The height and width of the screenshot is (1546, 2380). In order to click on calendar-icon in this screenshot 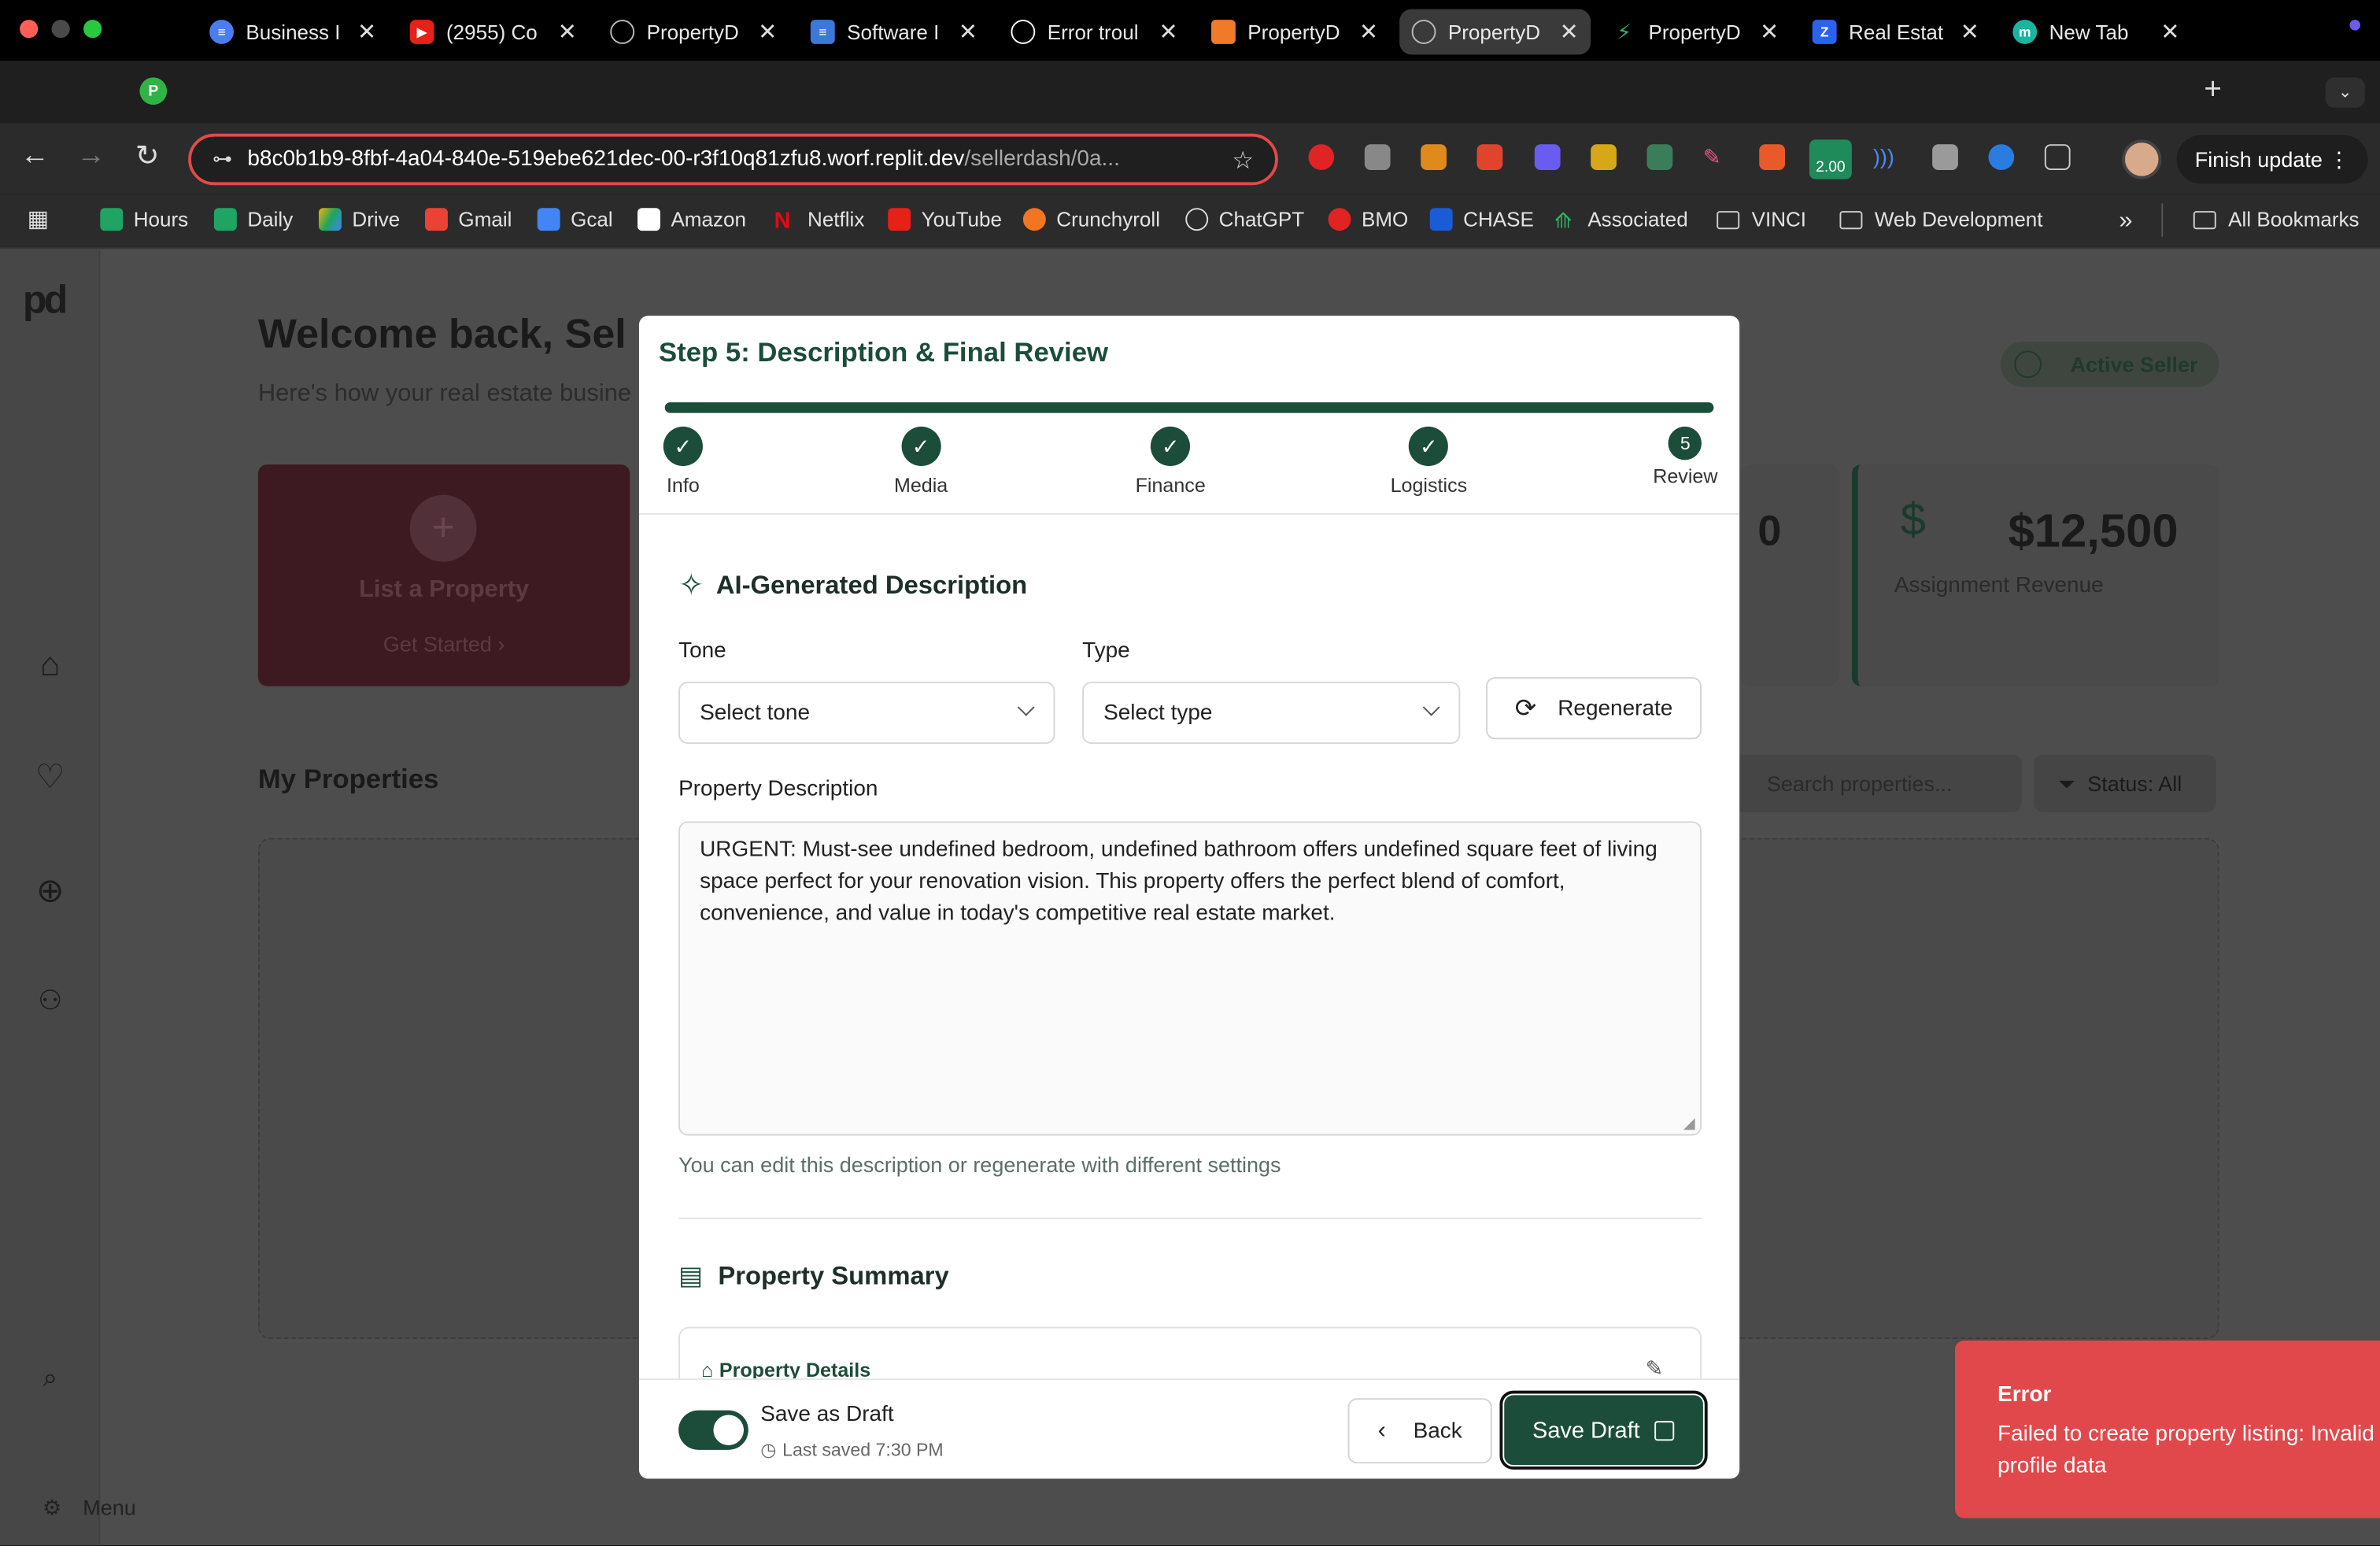, I will do `click(548, 220)`.